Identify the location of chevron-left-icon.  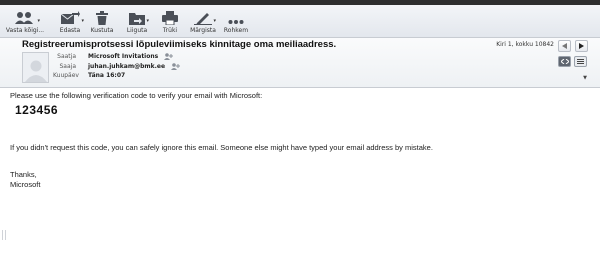
(564, 46).